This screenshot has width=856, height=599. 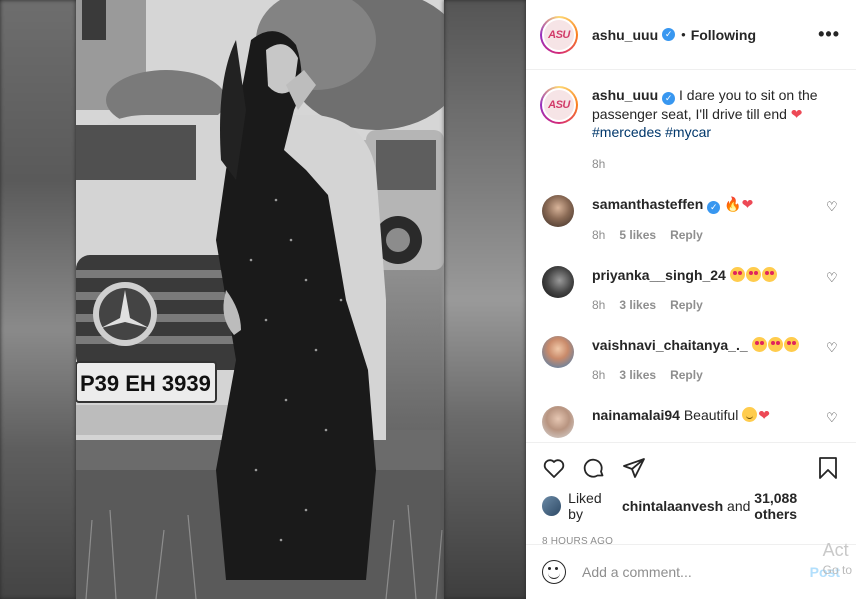 I want to click on author-avatar: ASU, so click(x=559, y=34).